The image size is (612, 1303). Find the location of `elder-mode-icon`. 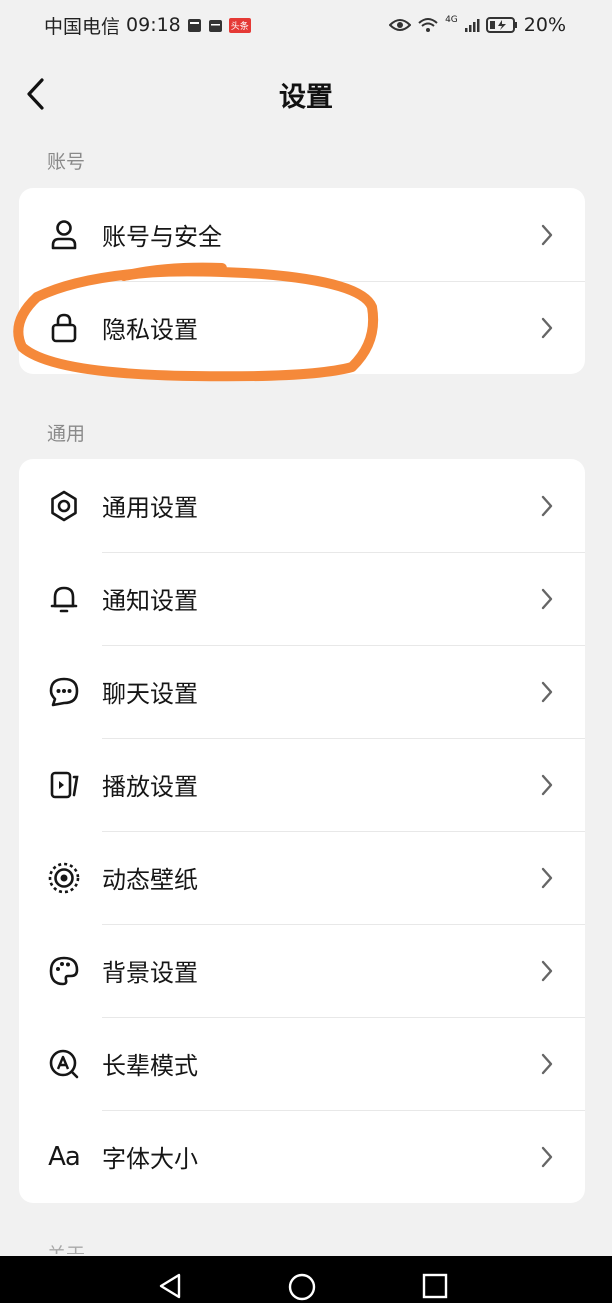

elder-mode-icon is located at coordinates (64, 1064).